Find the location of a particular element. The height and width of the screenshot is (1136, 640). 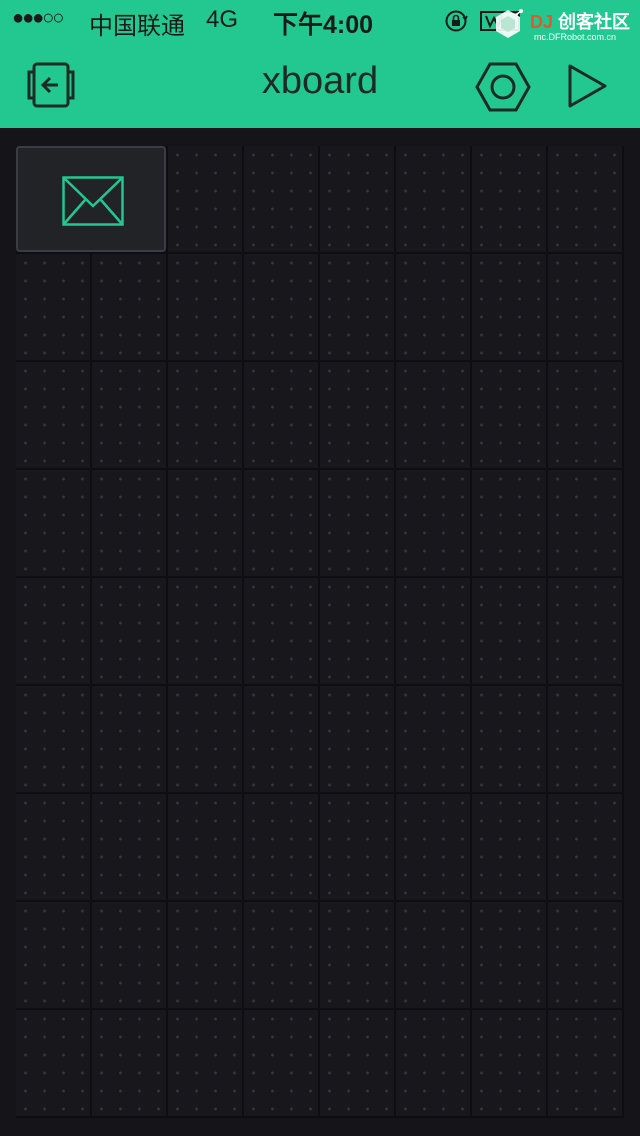

play-button is located at coordinates (587, 86).